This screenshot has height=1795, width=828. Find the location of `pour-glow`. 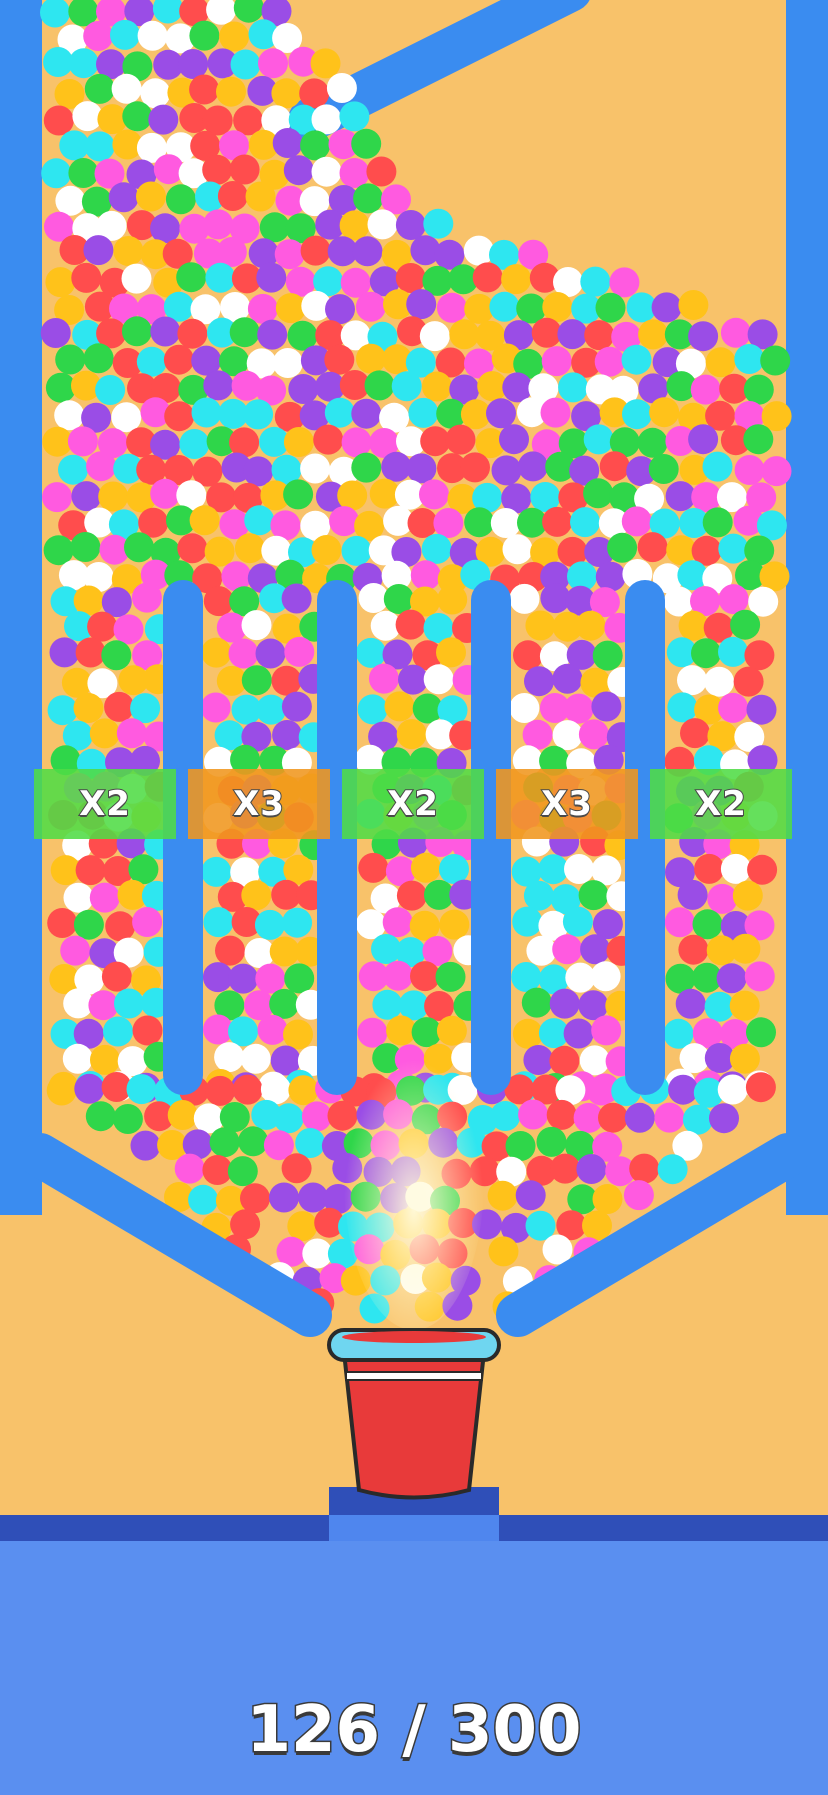

pour-glow is located at coordinates (414, 1180).